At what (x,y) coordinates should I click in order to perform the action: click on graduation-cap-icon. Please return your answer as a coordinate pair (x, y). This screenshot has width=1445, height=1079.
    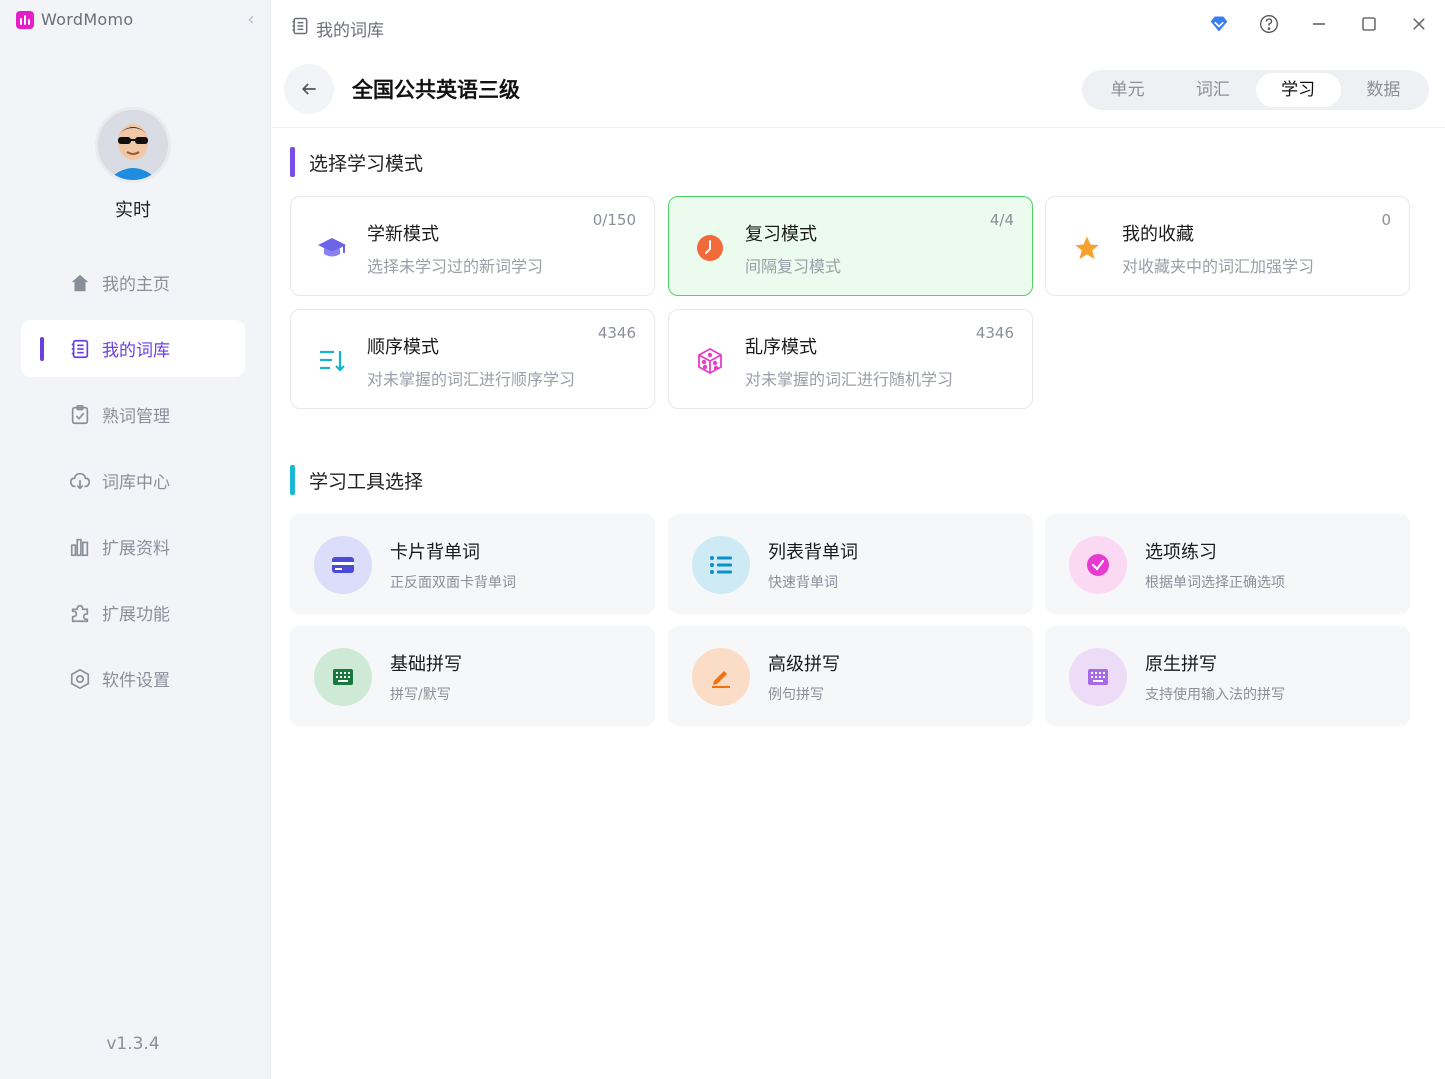
    Looking at the image, I should click on (332, 248).